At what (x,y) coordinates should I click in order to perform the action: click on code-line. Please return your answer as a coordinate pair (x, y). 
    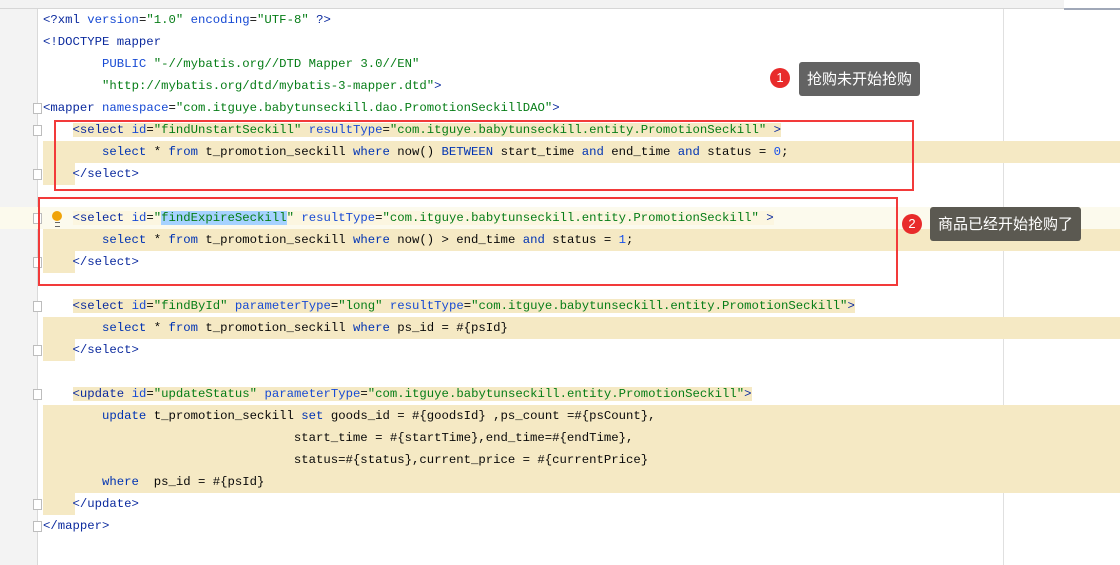
    Looking at the image, I should click on (560, 372).